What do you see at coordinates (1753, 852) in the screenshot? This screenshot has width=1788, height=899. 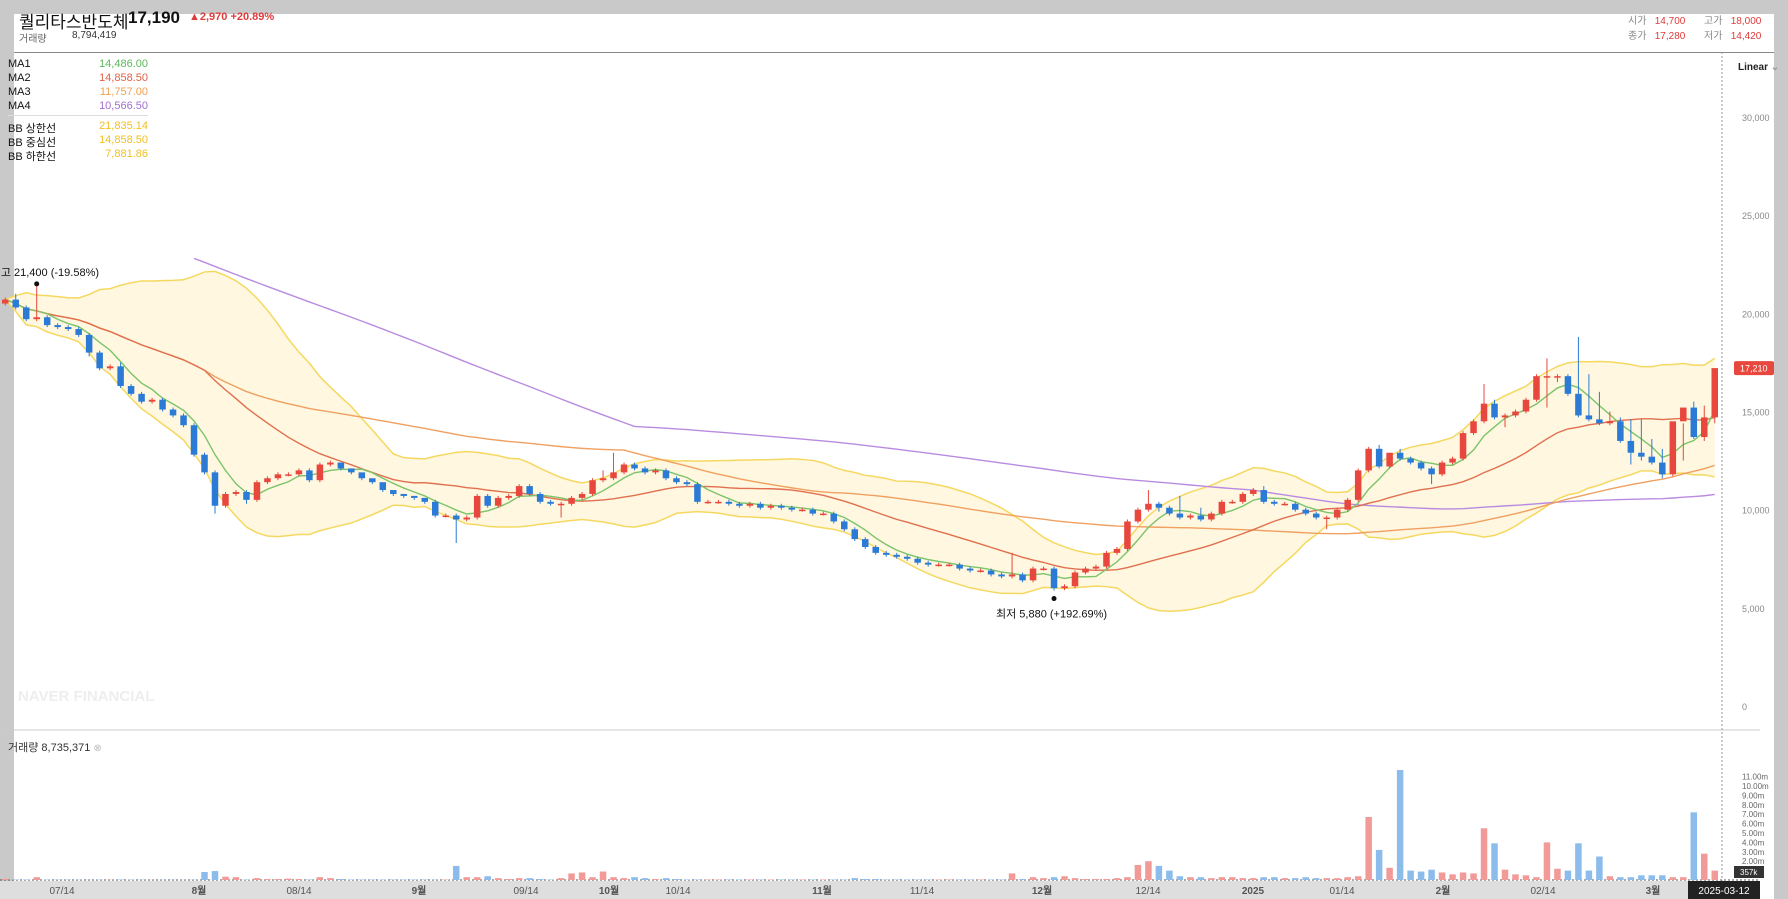 I see `volume-tick-label: 3.00m` at bounding box center [1753, 852].